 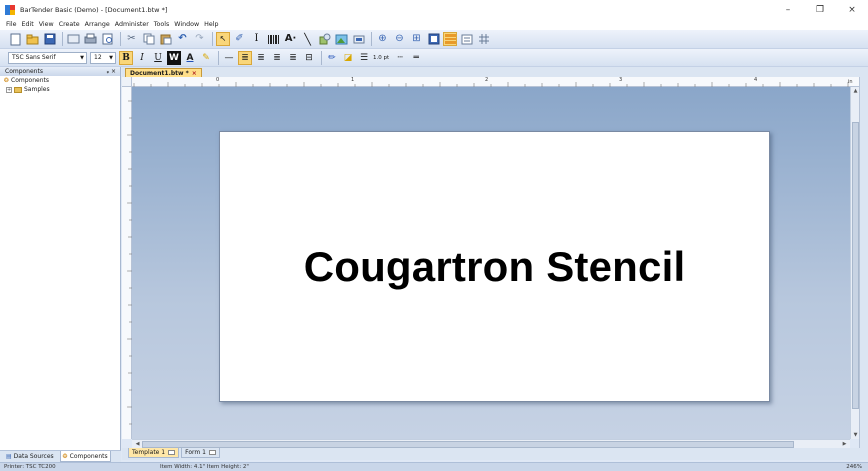 I want to click on tree-item-components: ❂ Components, so click(x=60, y=80).